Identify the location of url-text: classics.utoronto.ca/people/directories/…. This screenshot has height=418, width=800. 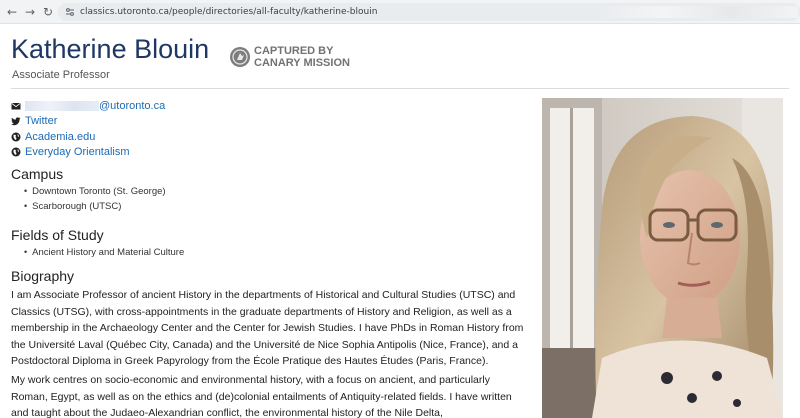
(228, 12).